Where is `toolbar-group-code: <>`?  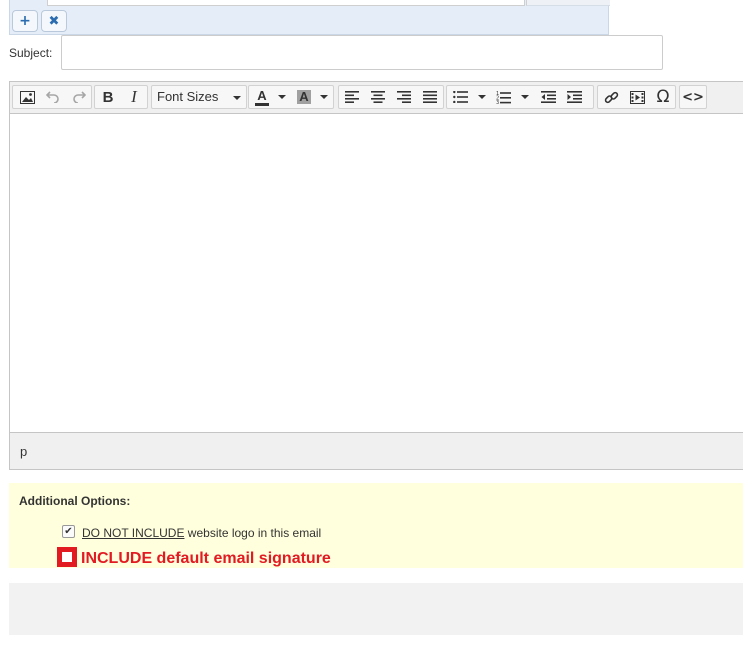
toolbar-group-code: <> is located at coordinates (693, 97).